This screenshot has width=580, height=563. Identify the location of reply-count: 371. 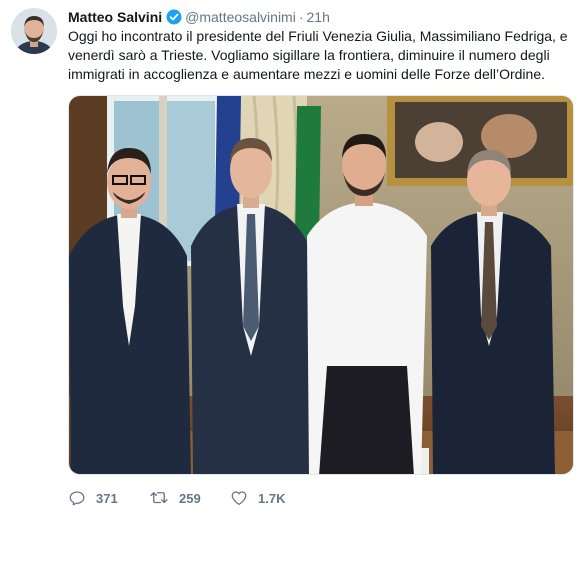
(107, 498).